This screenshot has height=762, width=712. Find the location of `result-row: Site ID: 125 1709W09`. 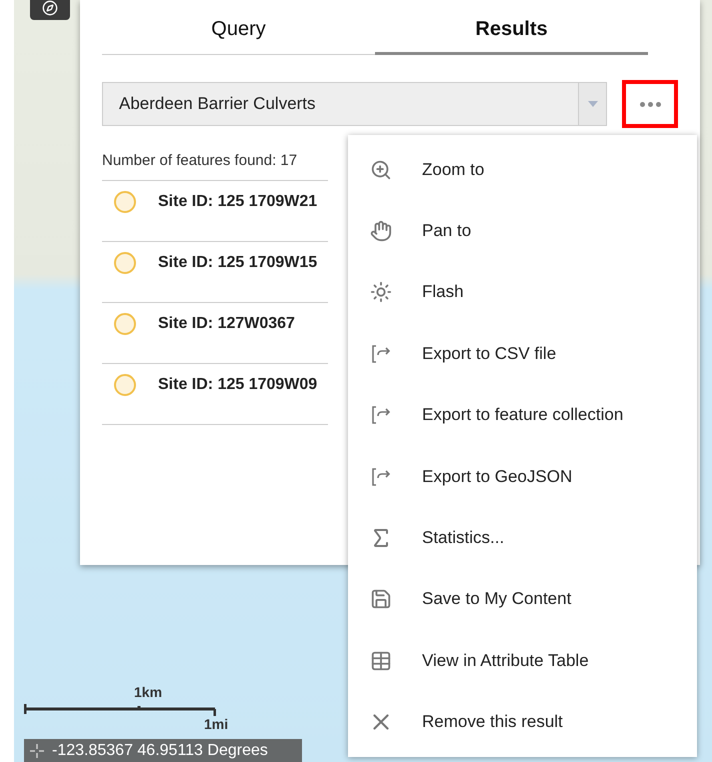

result-row: Site ID: 125 1709W09 is located at coordinates (215, 394).